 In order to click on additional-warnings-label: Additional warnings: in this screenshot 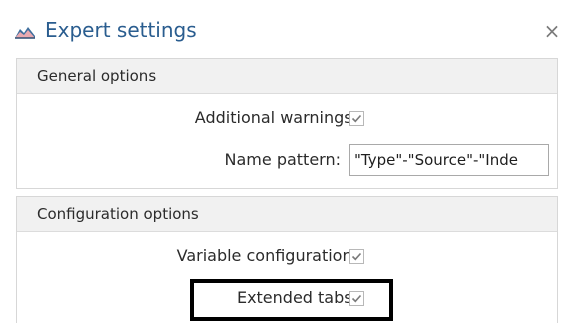, I will do `click(276, 117)`.